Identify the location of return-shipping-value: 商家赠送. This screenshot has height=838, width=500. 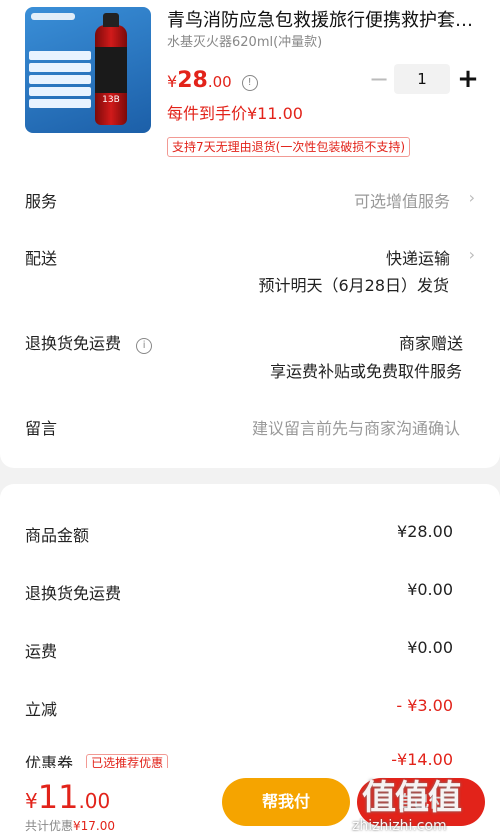
(430, 343).